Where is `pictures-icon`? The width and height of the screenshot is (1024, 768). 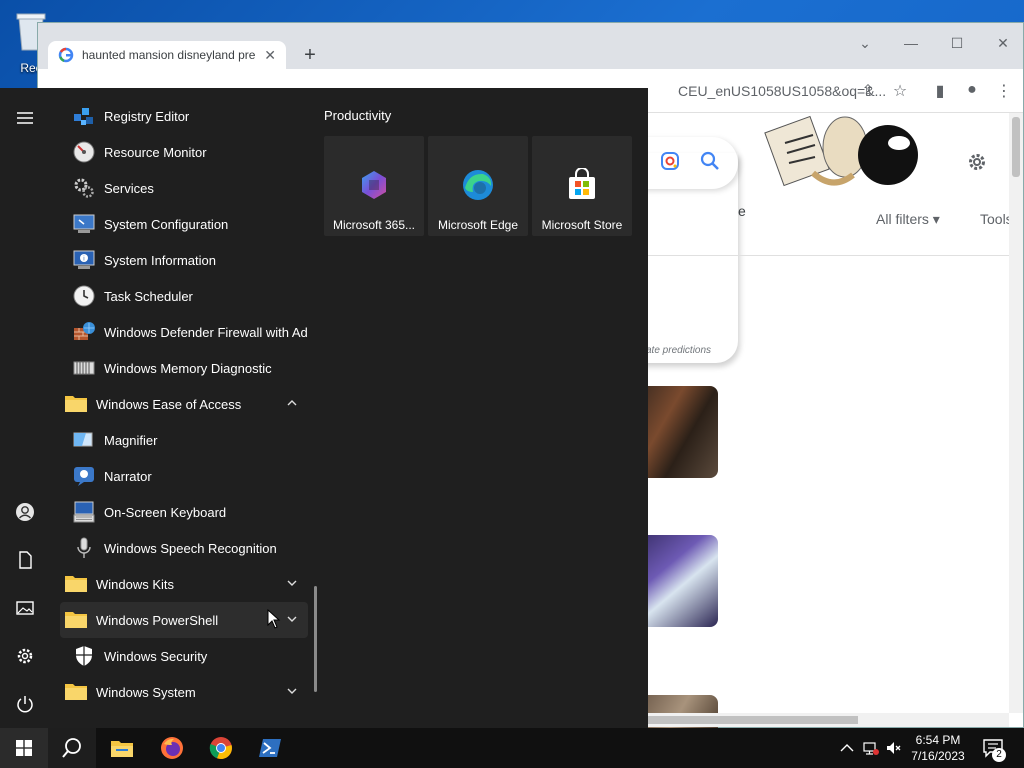 pictures-icon is located at coordinates (25, 608).